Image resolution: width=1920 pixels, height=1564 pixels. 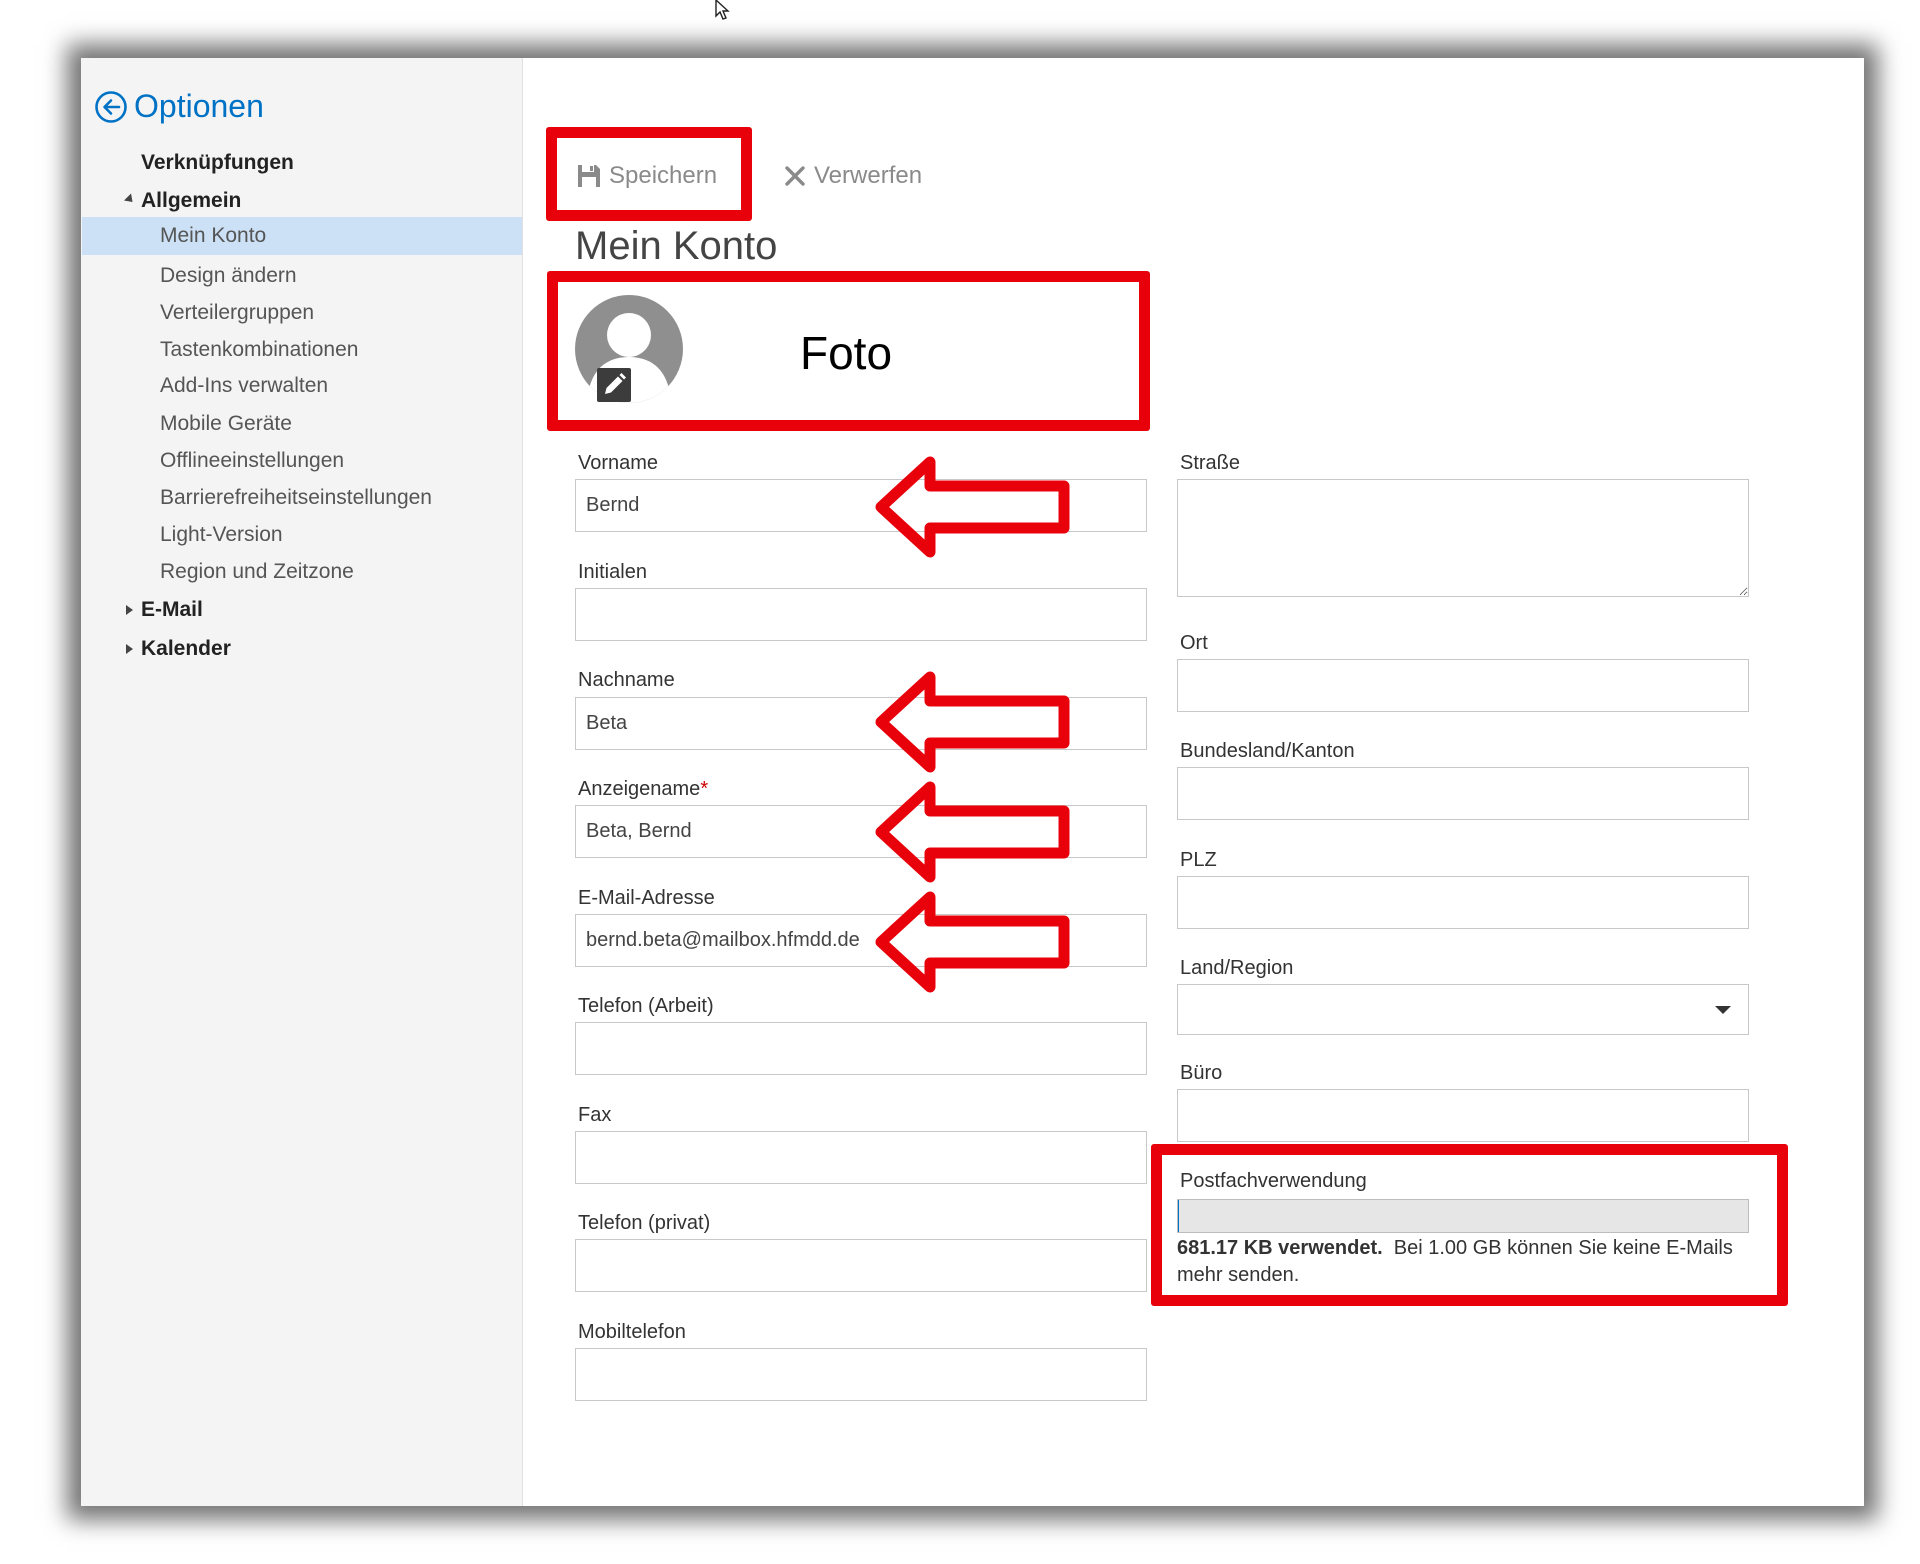 I want to click on edit-photo-button, so click(x=614, y=385).